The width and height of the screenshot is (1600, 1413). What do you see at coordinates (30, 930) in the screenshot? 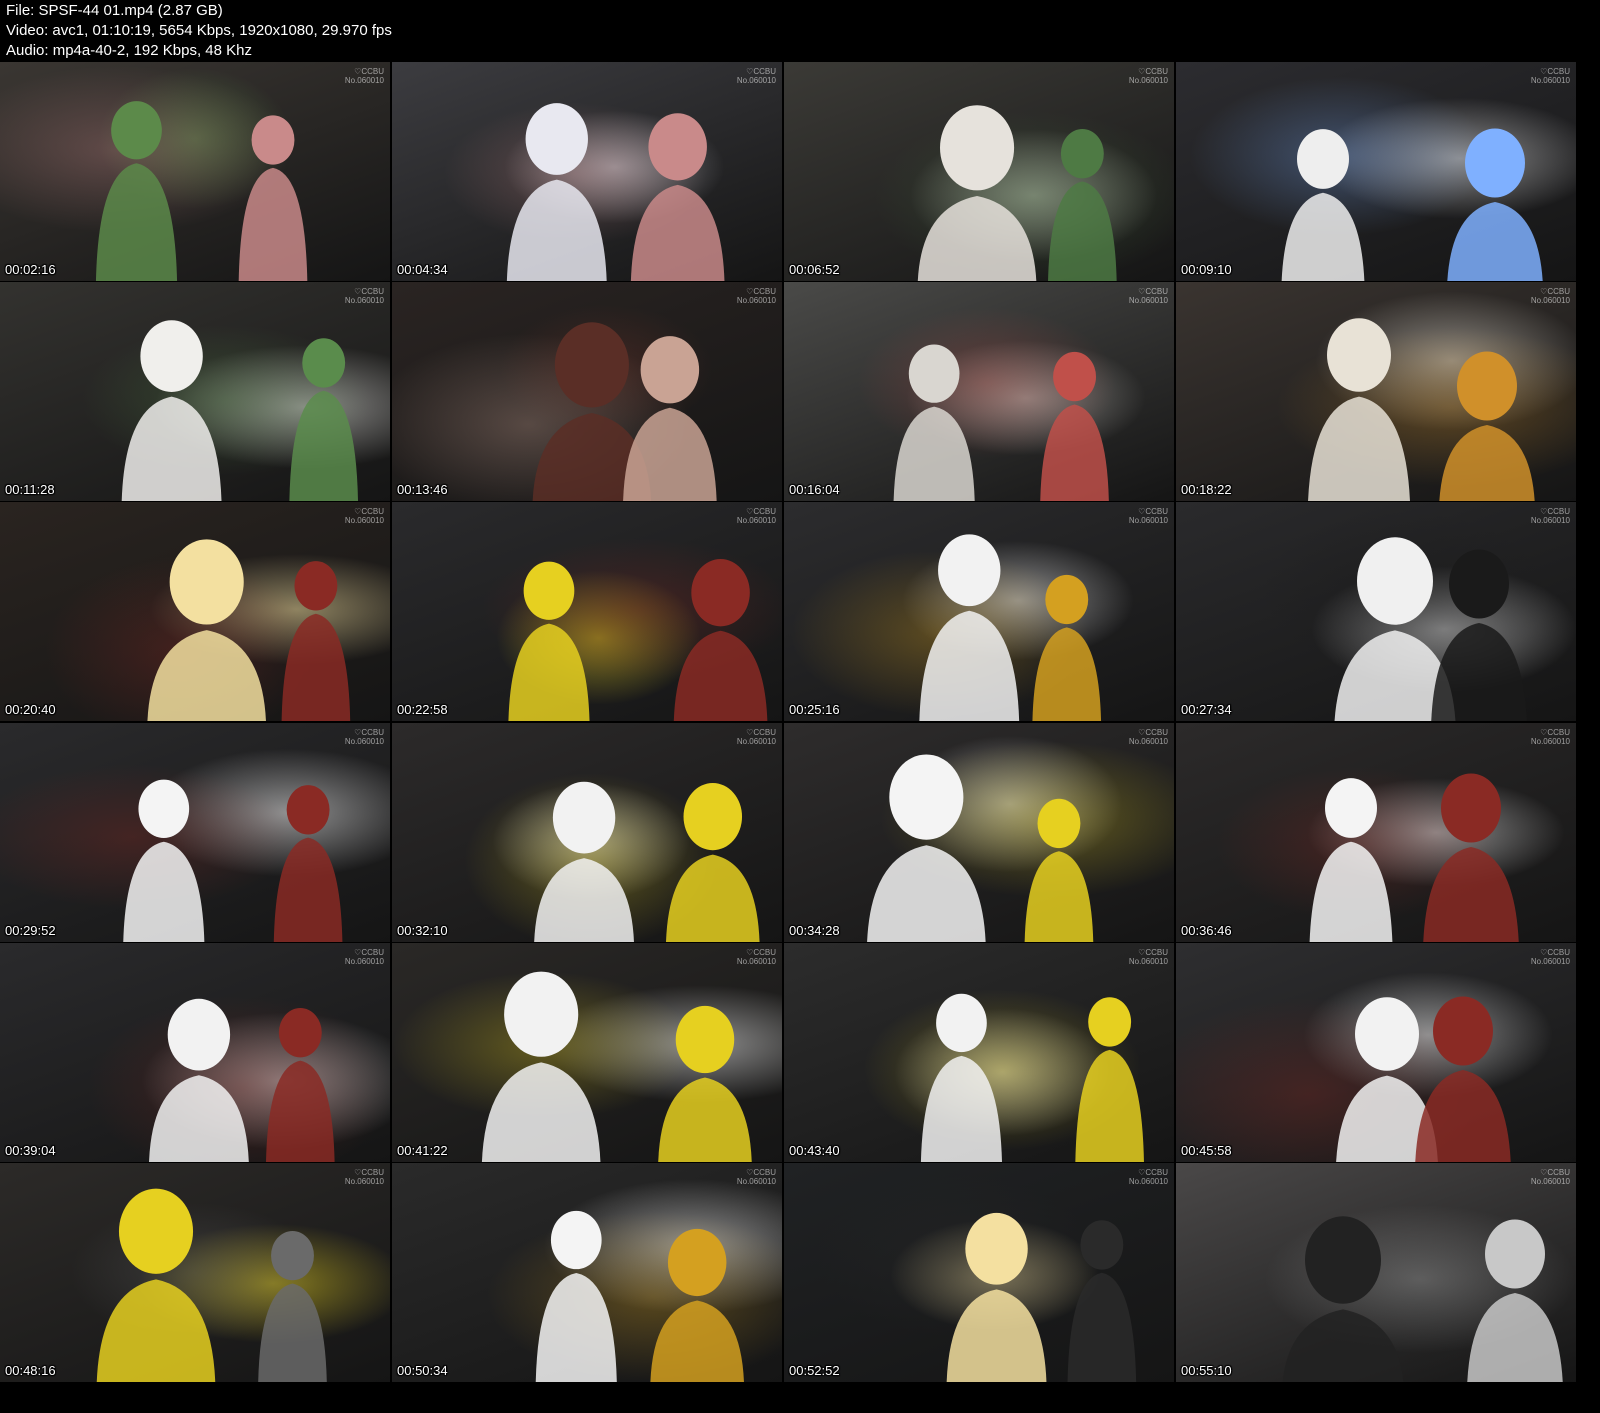
I see `thumbnail-timestamp: 00:29:52` at bounding box center [30, 930].